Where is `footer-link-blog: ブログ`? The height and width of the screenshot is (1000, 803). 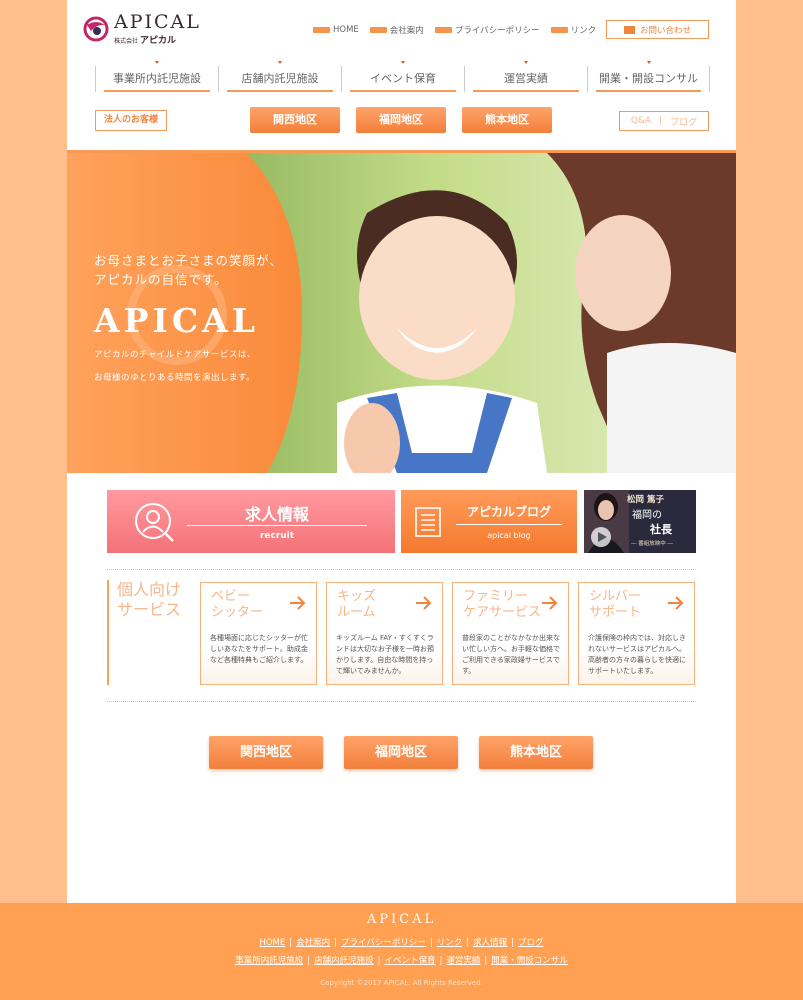 footer-link-blog: ブログ is located at coordinates (531, 943).